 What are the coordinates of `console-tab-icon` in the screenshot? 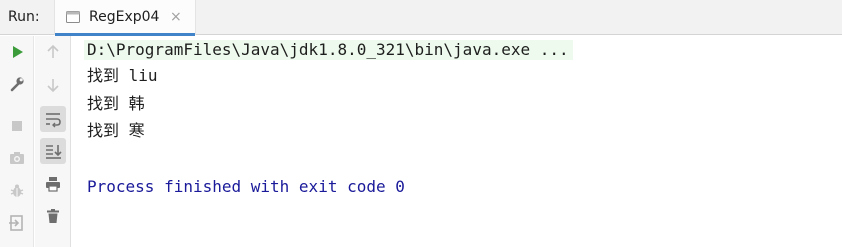 It's located at (73, 17).